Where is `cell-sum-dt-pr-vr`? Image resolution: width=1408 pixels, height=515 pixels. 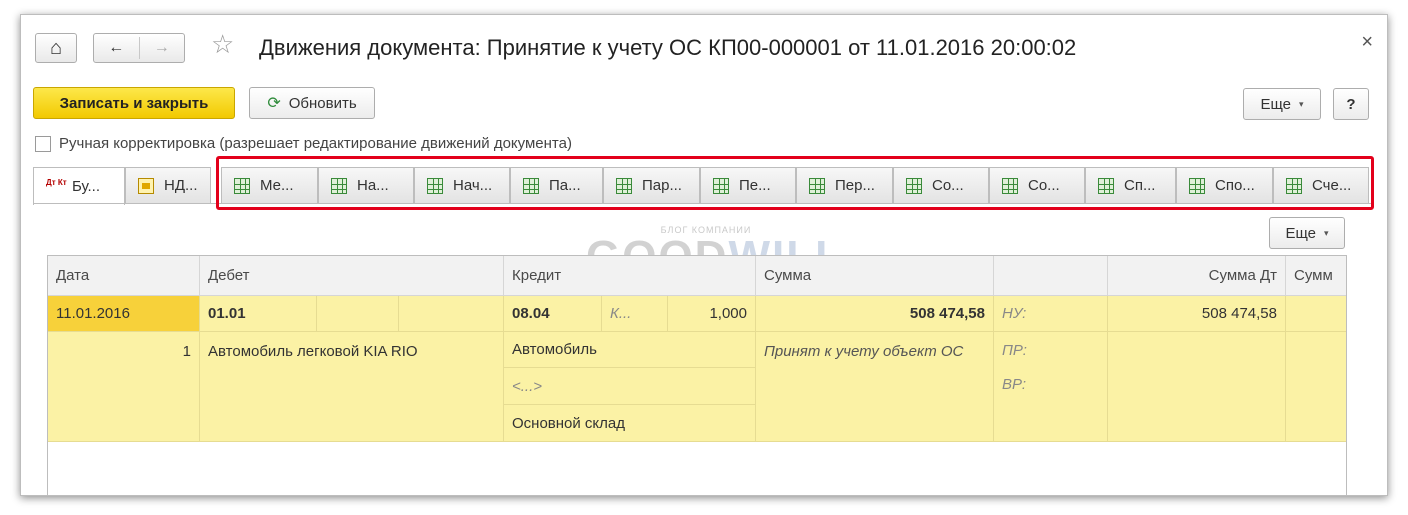 cell-sum-dt-pr-vr is located at coordinates (1197, 387).